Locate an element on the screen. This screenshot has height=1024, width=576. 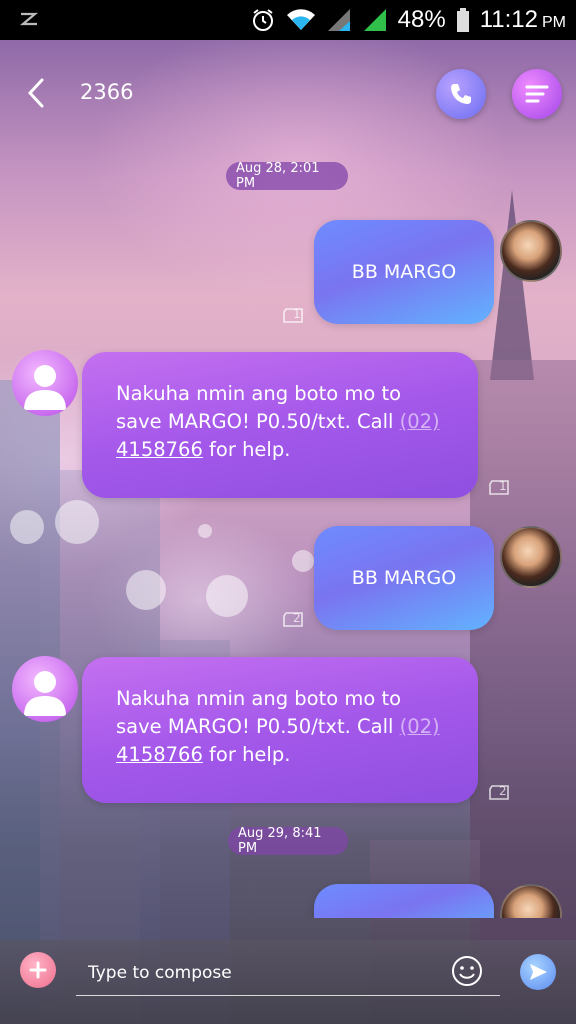
clock-time: 11:12 is located at coordinates (508, 19).